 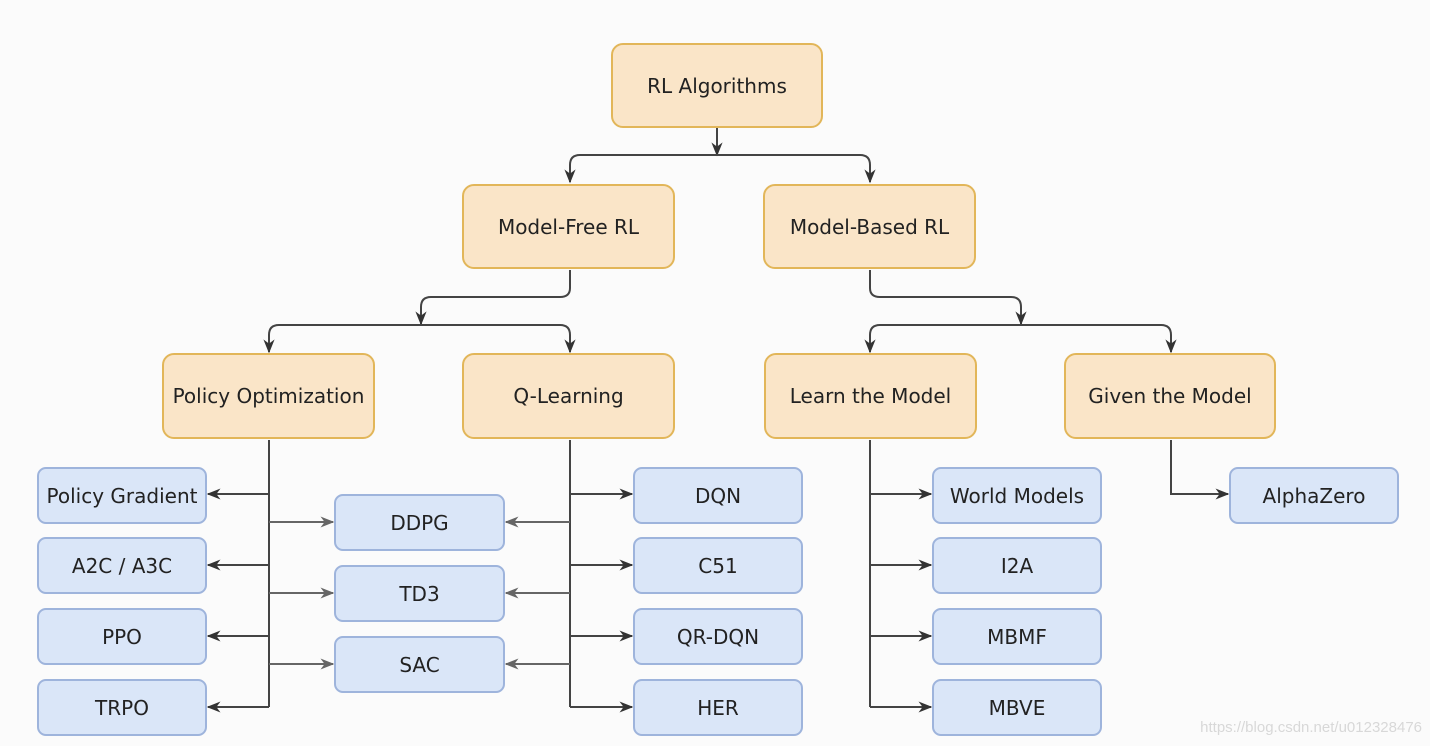 What do you see at coordinates (869, 226) in the screenshot?
I see `node-model-based-rl: Model-Based RL` at bounding box center [869, 226].